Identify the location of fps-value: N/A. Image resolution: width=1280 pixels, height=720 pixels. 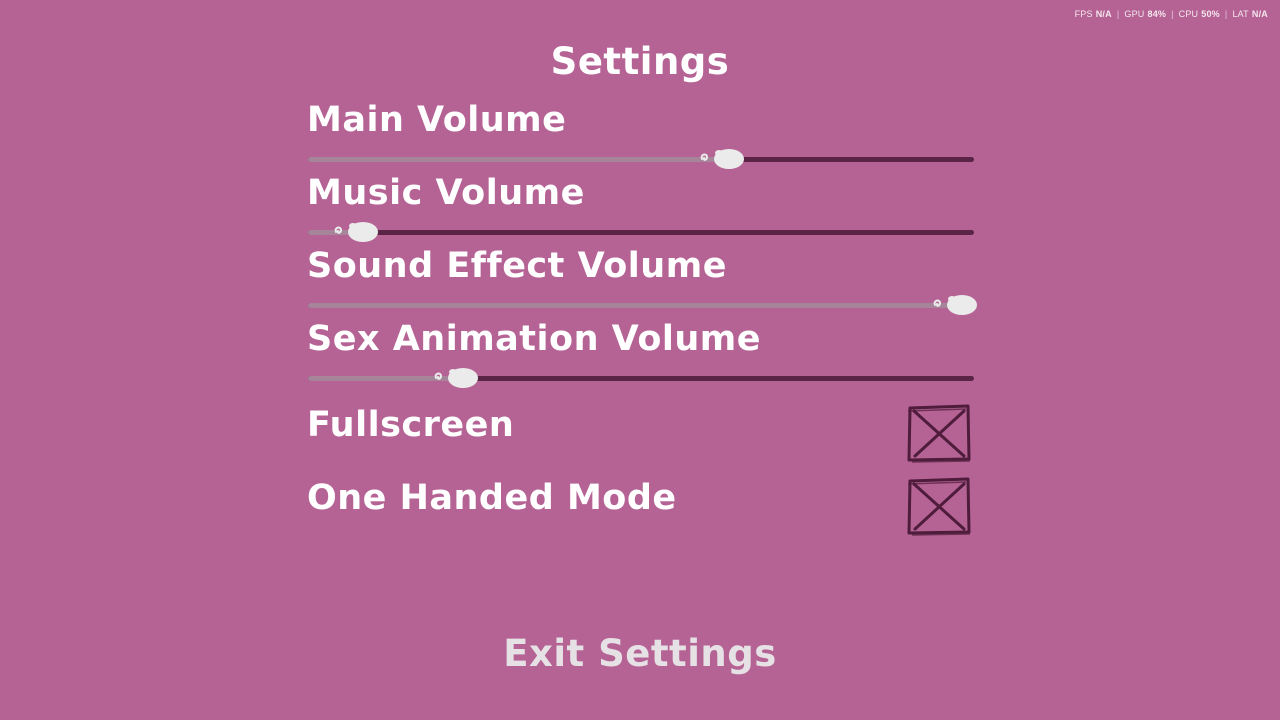
(1103, 14).